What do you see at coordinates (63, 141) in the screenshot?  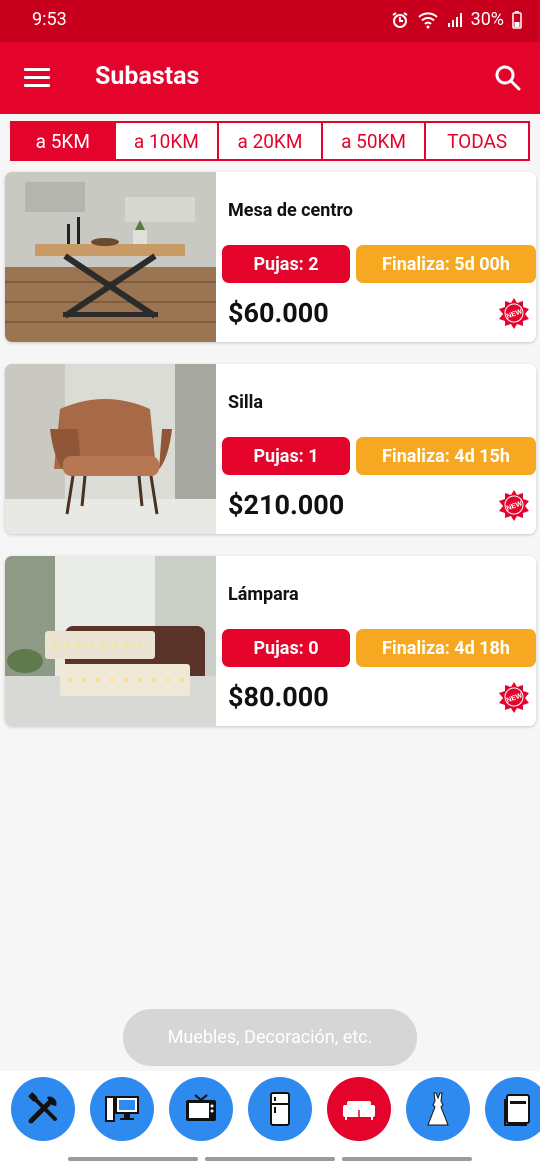 I see `tab-5km: a 5KM` at bounding box center [63, 141].